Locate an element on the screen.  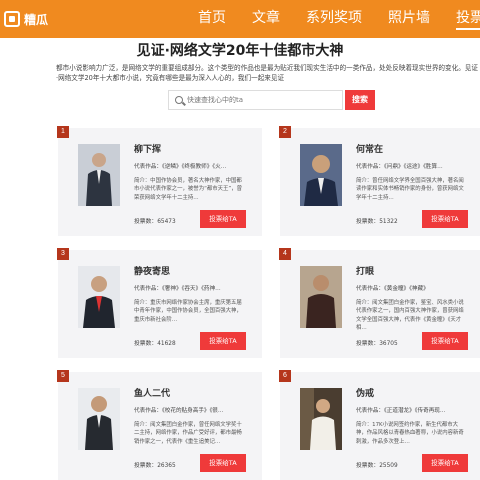
author-name: 何常在 is located at coordinates (370, 150).